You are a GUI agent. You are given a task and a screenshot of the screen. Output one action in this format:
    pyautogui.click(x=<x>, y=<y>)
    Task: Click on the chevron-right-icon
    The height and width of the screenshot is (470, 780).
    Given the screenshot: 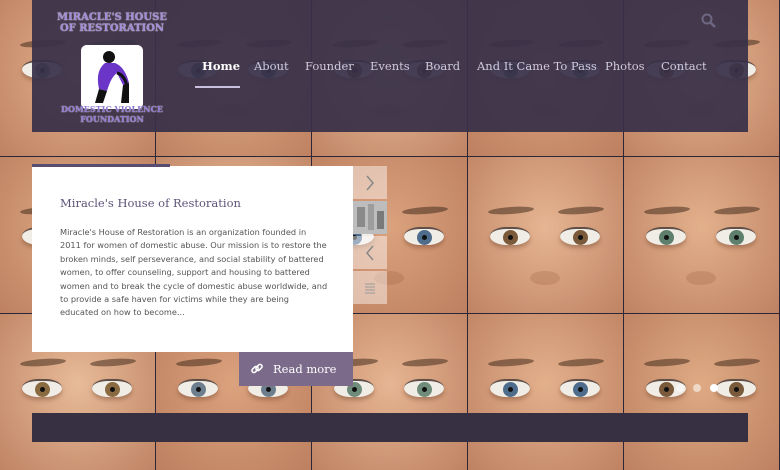 What is the action you would take?
    pyautogui.click(x=370, y=183)
    